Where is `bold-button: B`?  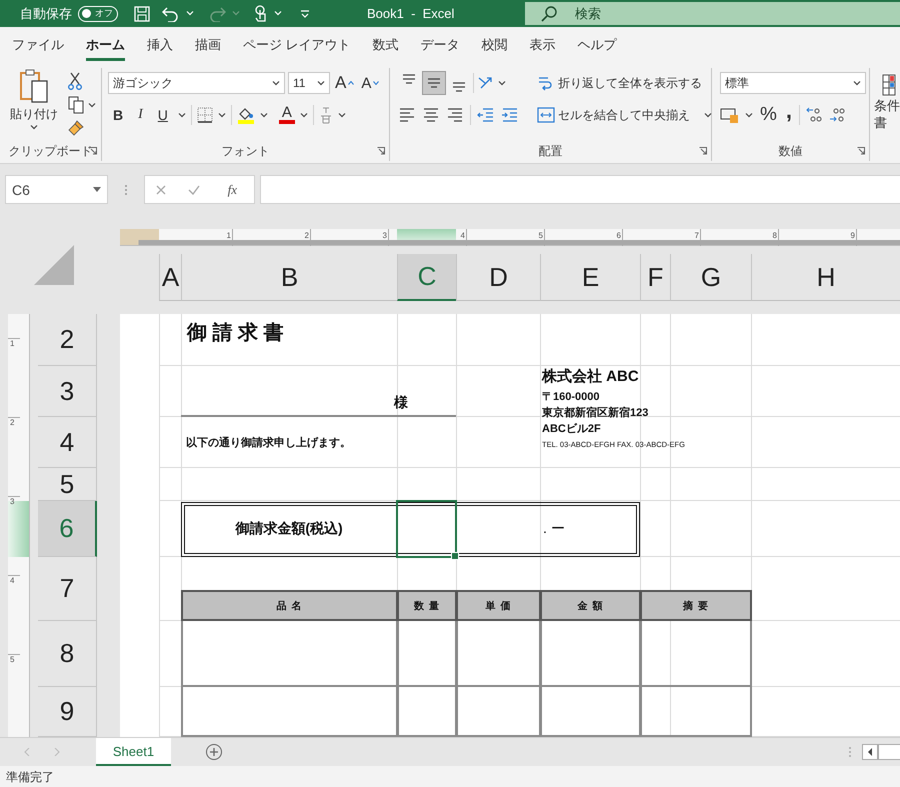
bold-button: B is located at coordinates (118, 115).